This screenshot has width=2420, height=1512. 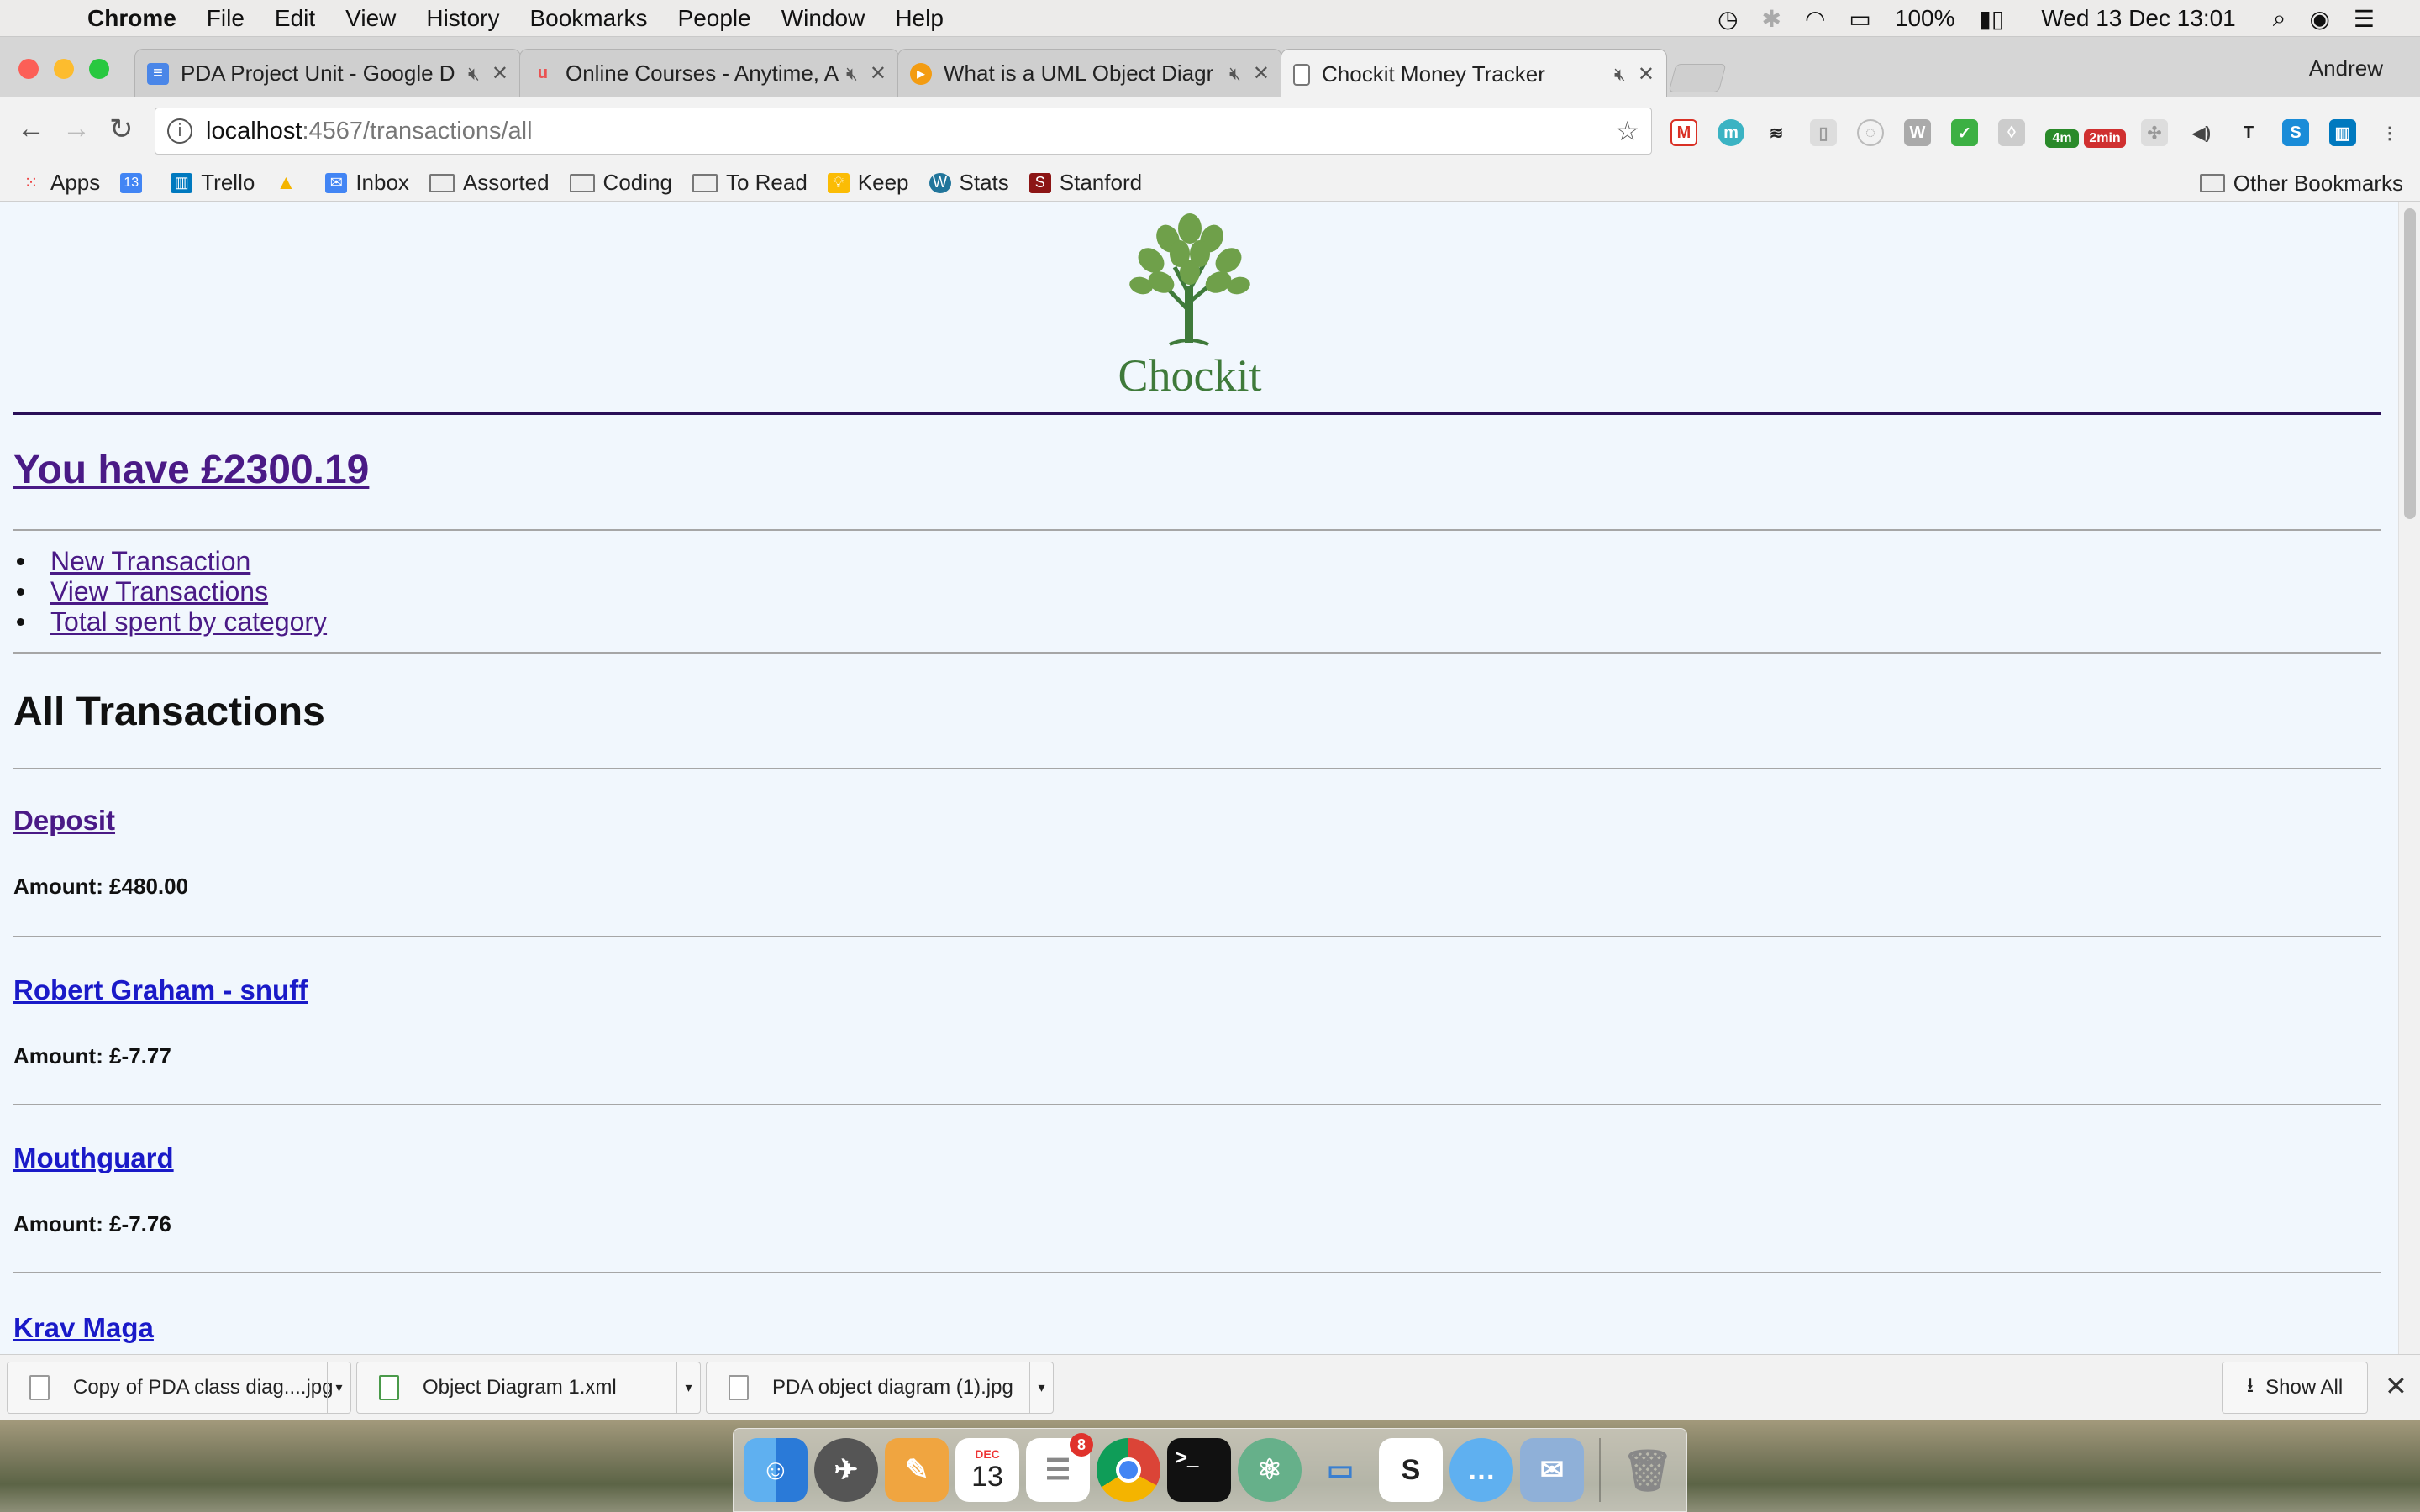 I want to click on shield-grey-extension-icon: ◊, so click(x=2011, y=132).